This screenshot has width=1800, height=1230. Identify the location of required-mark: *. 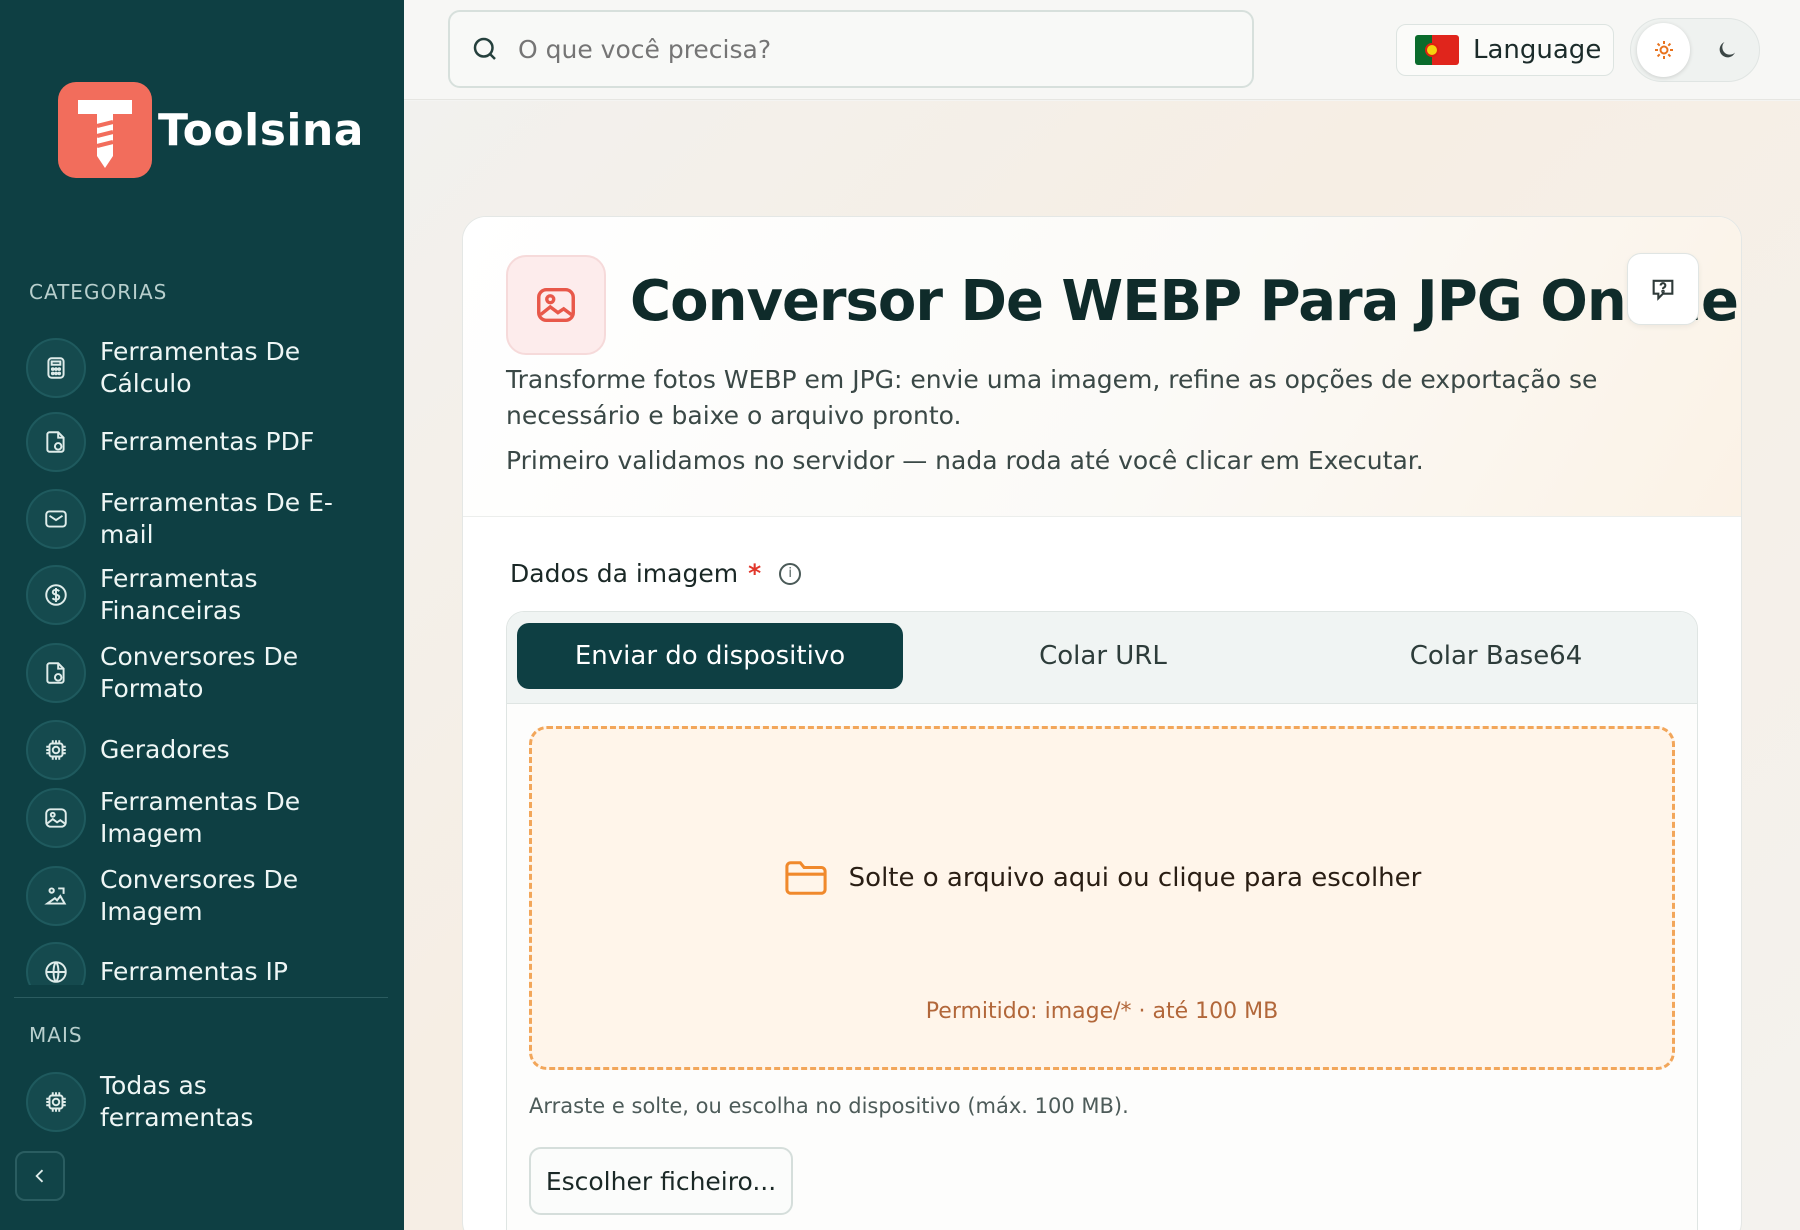
(755, 573).